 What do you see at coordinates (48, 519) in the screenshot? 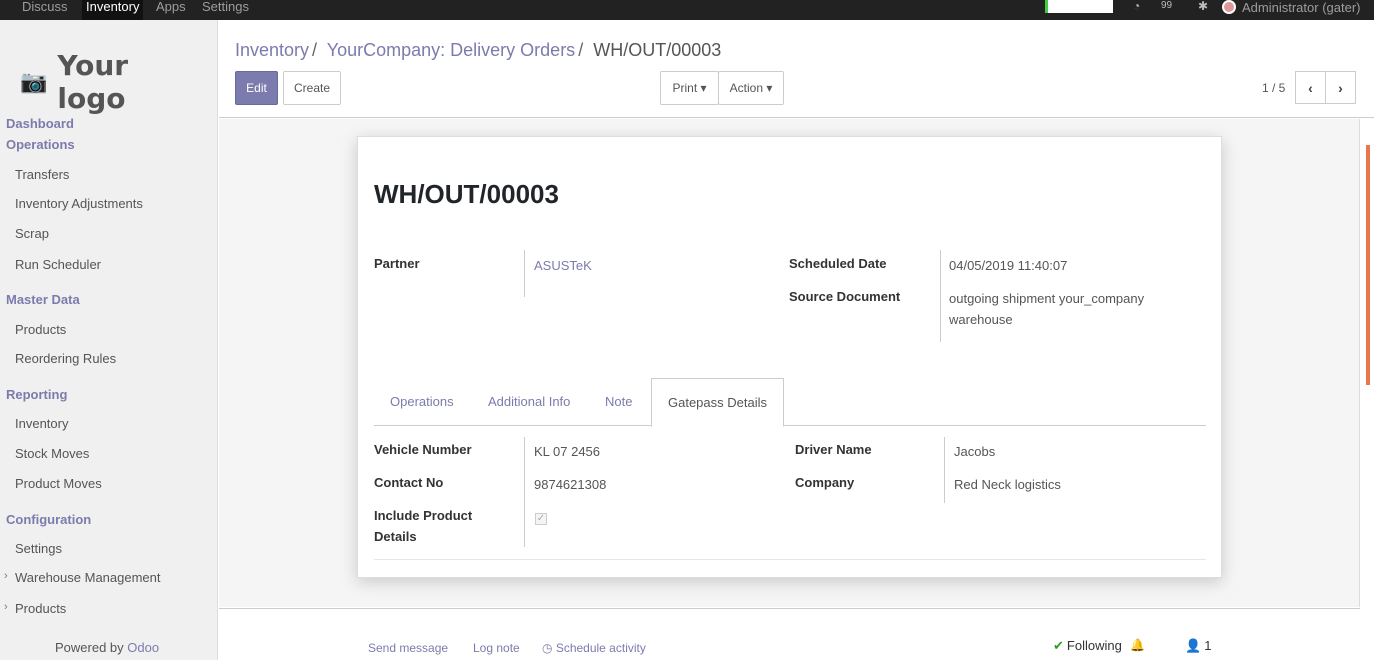
I see `sidebar-section-configuration: Configuration` at bounding box center [48, 519].